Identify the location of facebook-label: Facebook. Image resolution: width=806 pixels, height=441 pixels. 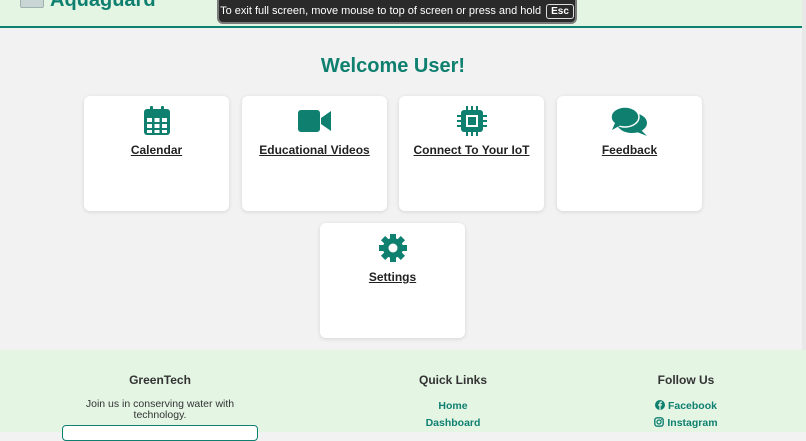
(692, 406).